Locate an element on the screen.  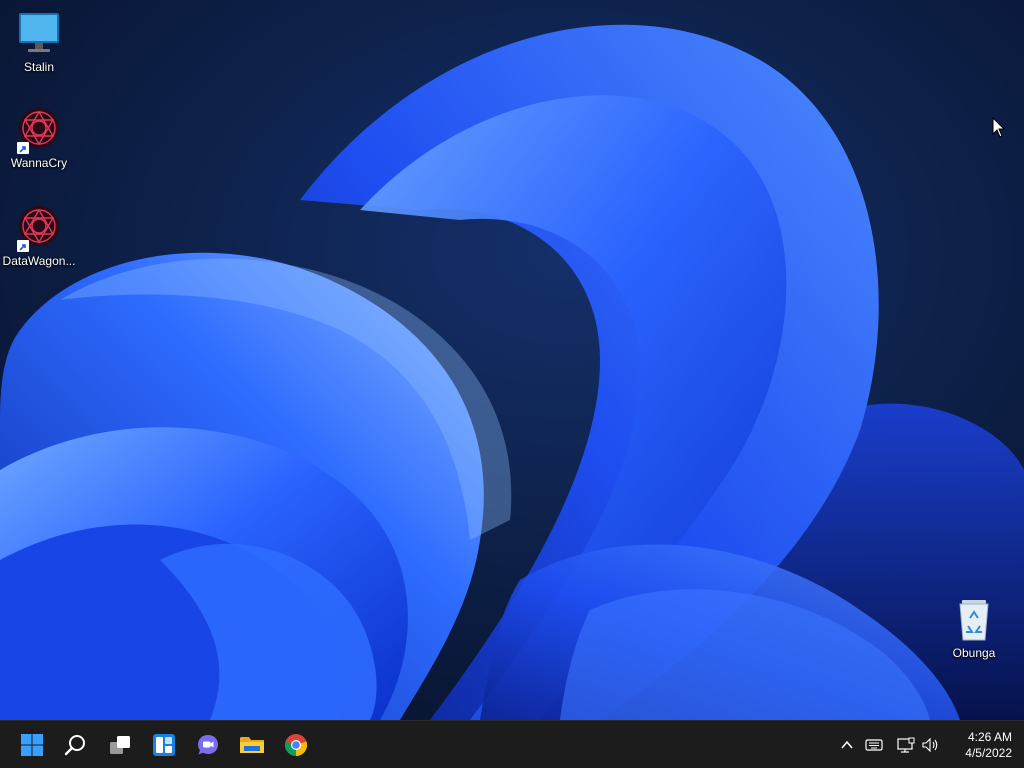
windows-logo-icon is located at coordinates (32, 745).